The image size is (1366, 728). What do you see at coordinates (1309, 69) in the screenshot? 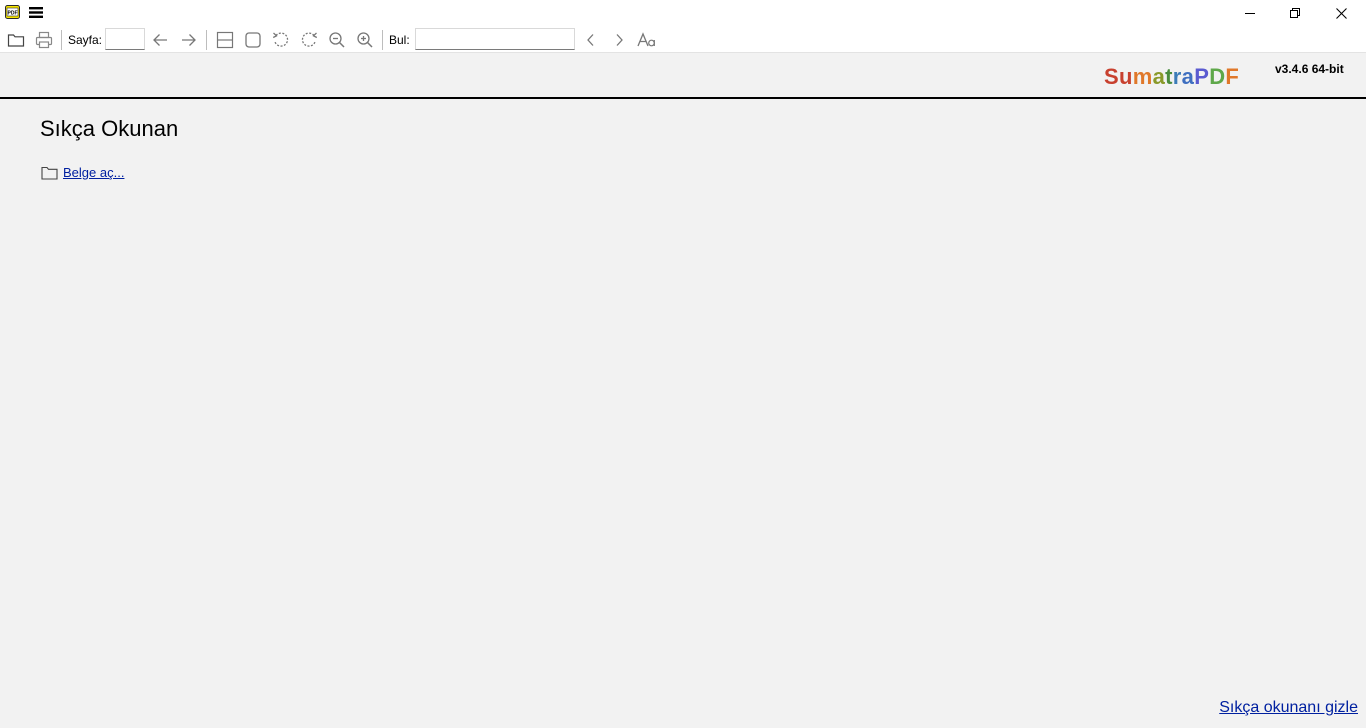
I see `version-label: v3.4.6 64-bit` at bounding box center [1309, 69].